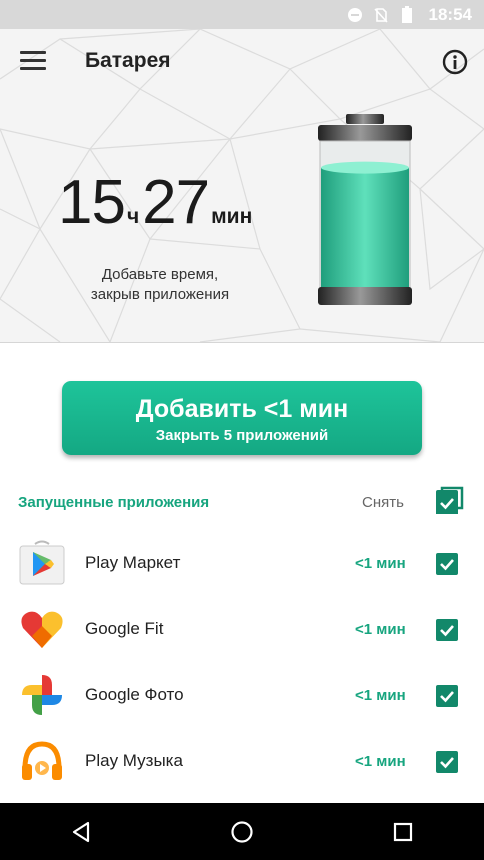 This screenshot has width=484, height=860. Describe the element at coordinates (42, 629) in the screenshot. I see `google-fit-icon` at that location.